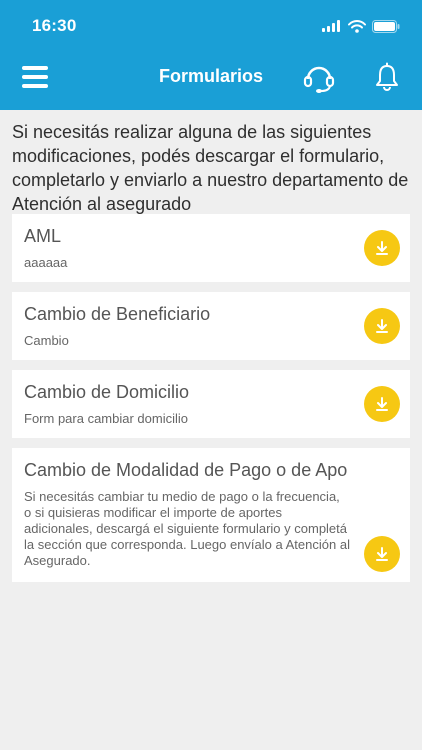 This screenshot has height=750, width=422. I want to click on form-description: aaaaaa, so click(46, 262).